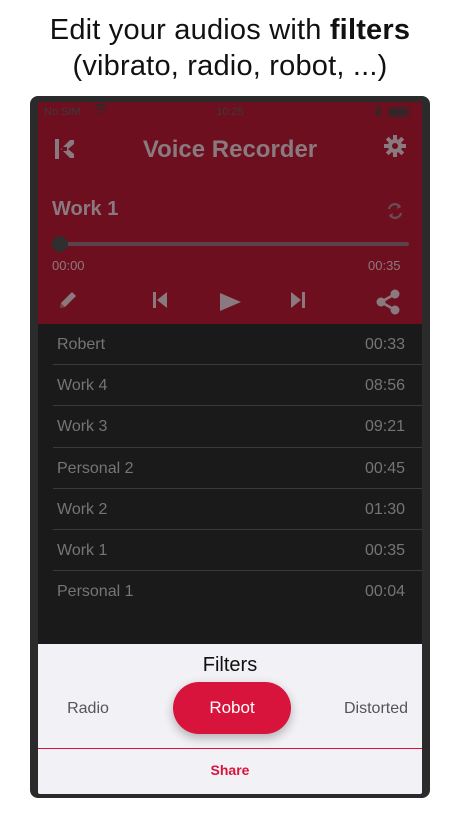 The image size is (460, 818). Describe the element at coordinates (237, 551) in the screenshot. I see `list-item: Work 1 00:35` at that location.